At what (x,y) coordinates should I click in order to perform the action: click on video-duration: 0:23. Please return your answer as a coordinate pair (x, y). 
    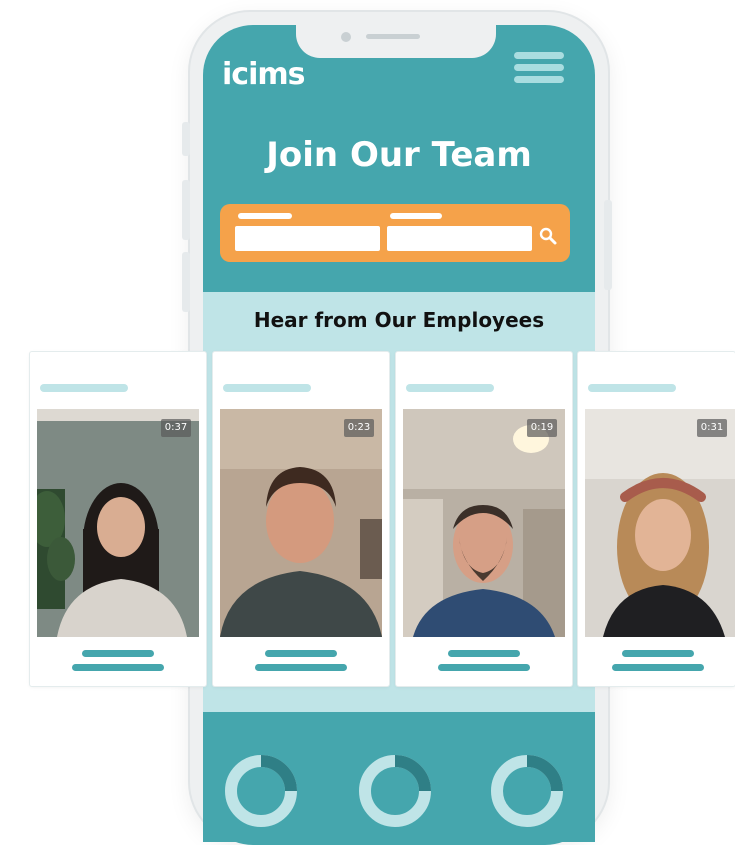
    Looking at the image, I should click on (359, 428).